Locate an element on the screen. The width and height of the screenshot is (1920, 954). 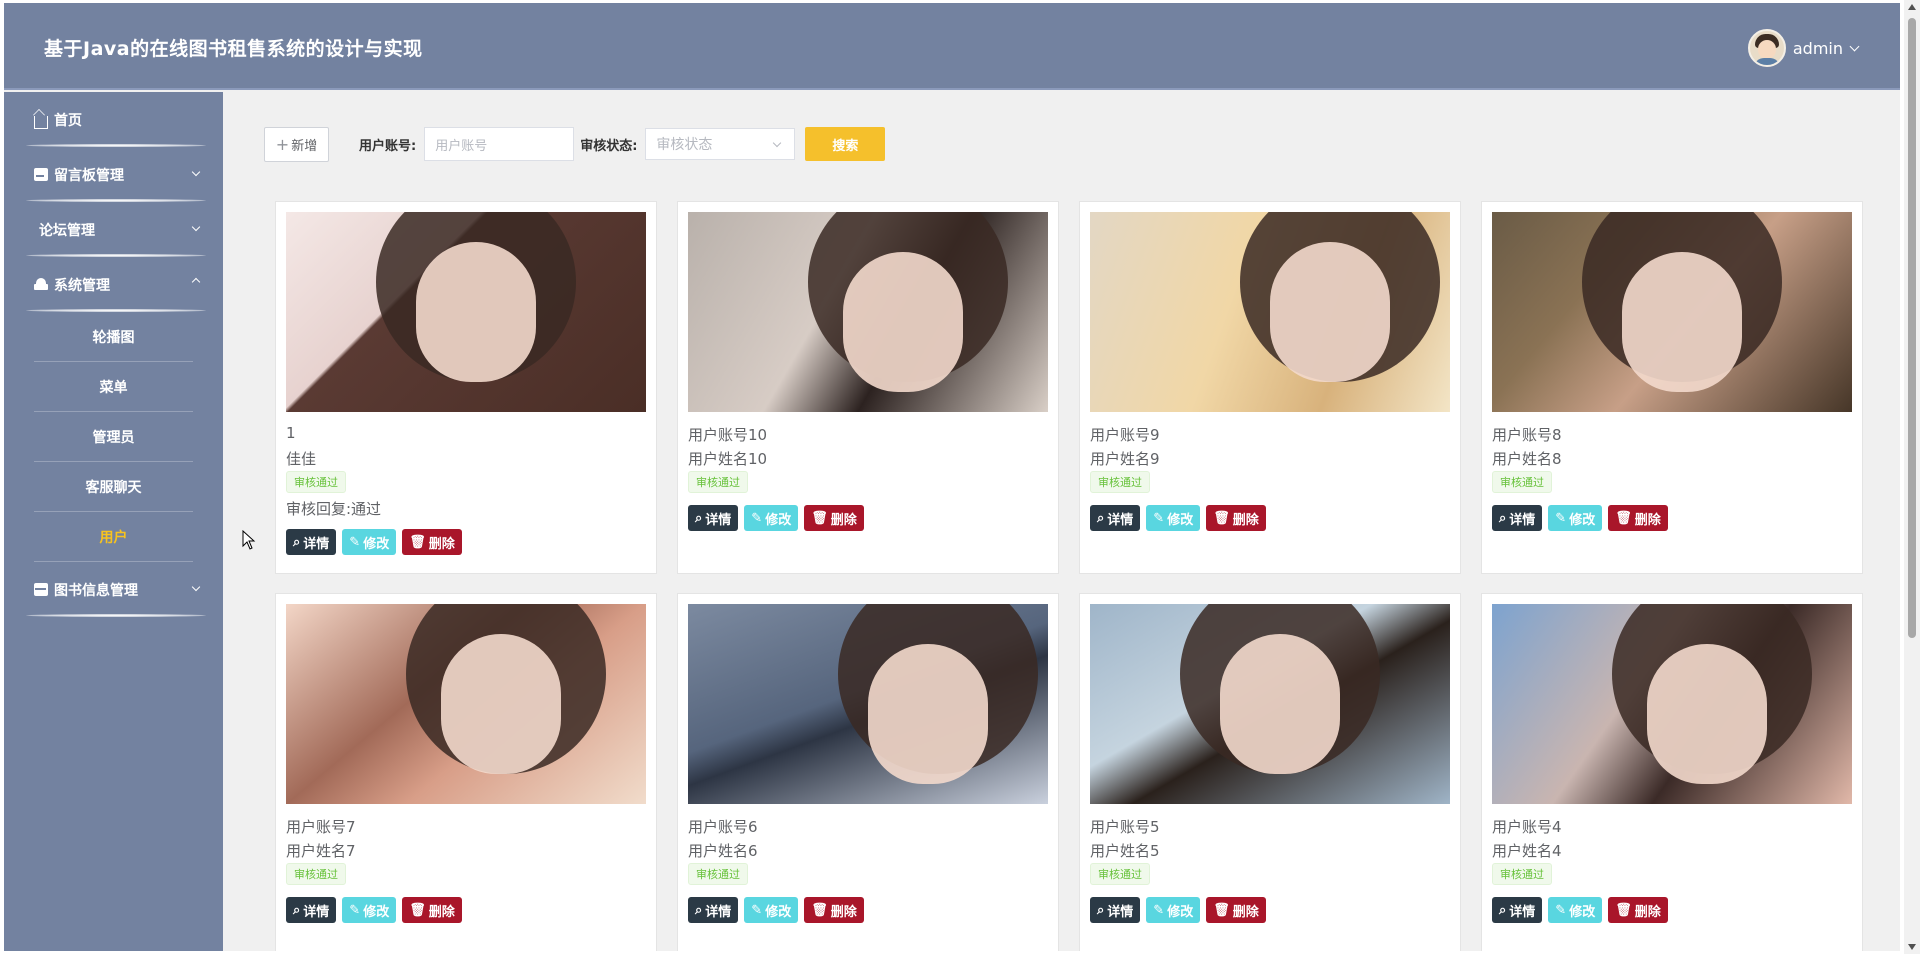
status-select: 审核状态 is located at coordinates (720, 144).